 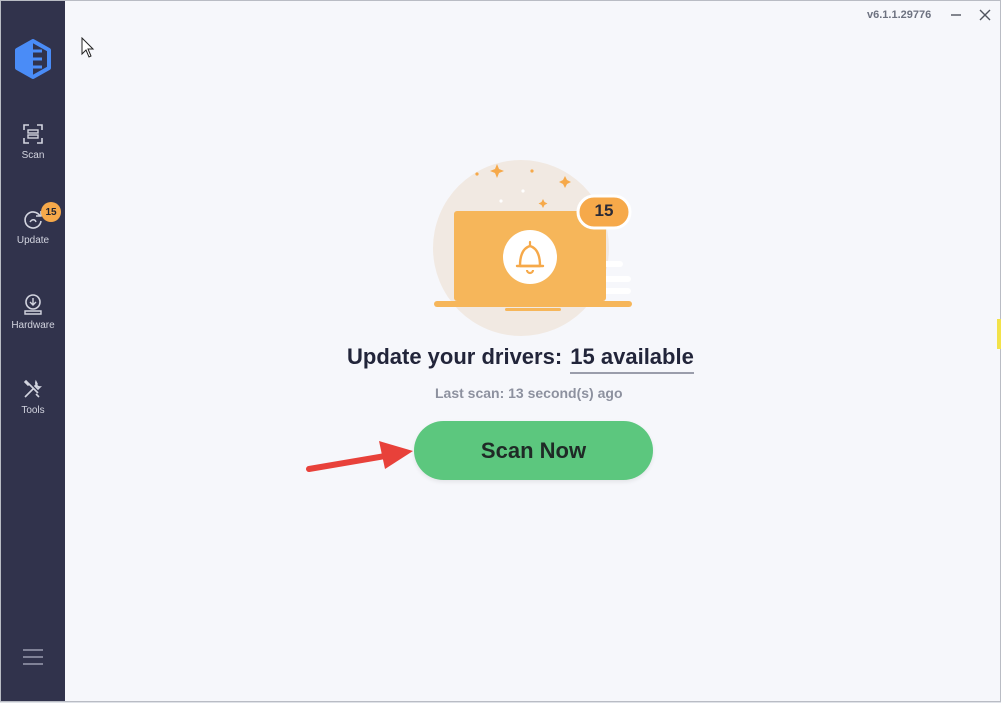 I want to click on update-count-badge: 15, so click(x=51, y=212).